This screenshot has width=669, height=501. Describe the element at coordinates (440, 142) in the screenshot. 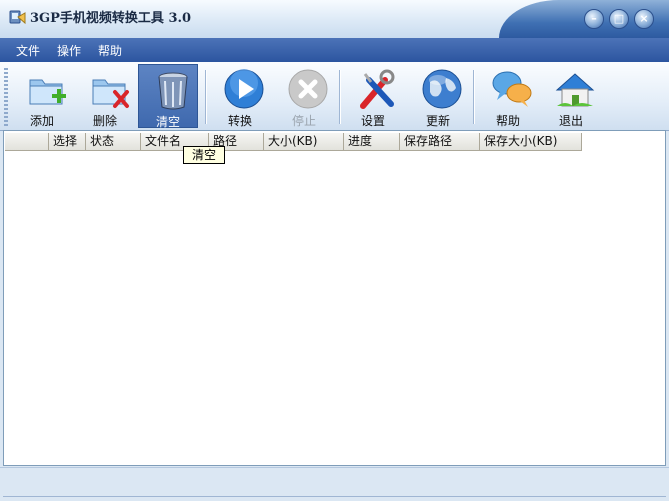

I see `column-header-save-path: 保存路径` at that location.